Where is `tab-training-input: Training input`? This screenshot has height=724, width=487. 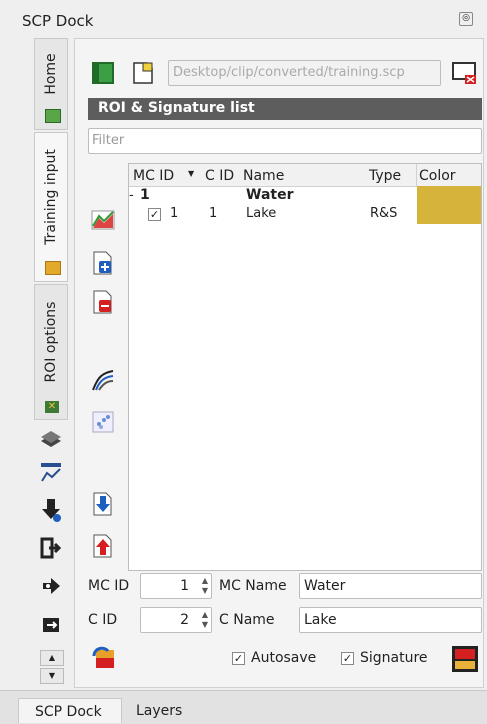 tab-training-input: Training input is located at coordinates (51, 207).